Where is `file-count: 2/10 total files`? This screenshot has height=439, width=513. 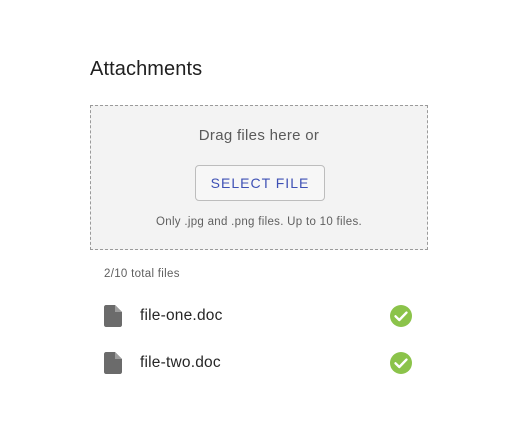
file-count: 2/10 total files is located at coordinates (142, 274).